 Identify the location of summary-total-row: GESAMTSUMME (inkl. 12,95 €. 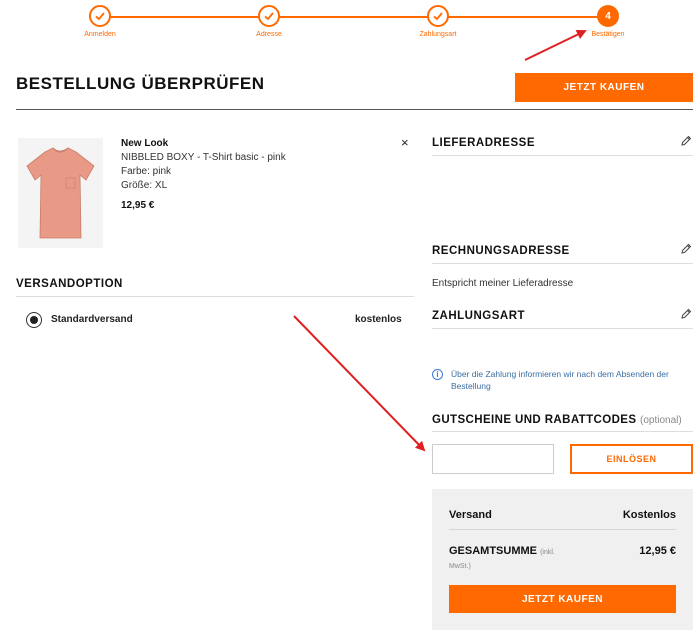
(562, 551).